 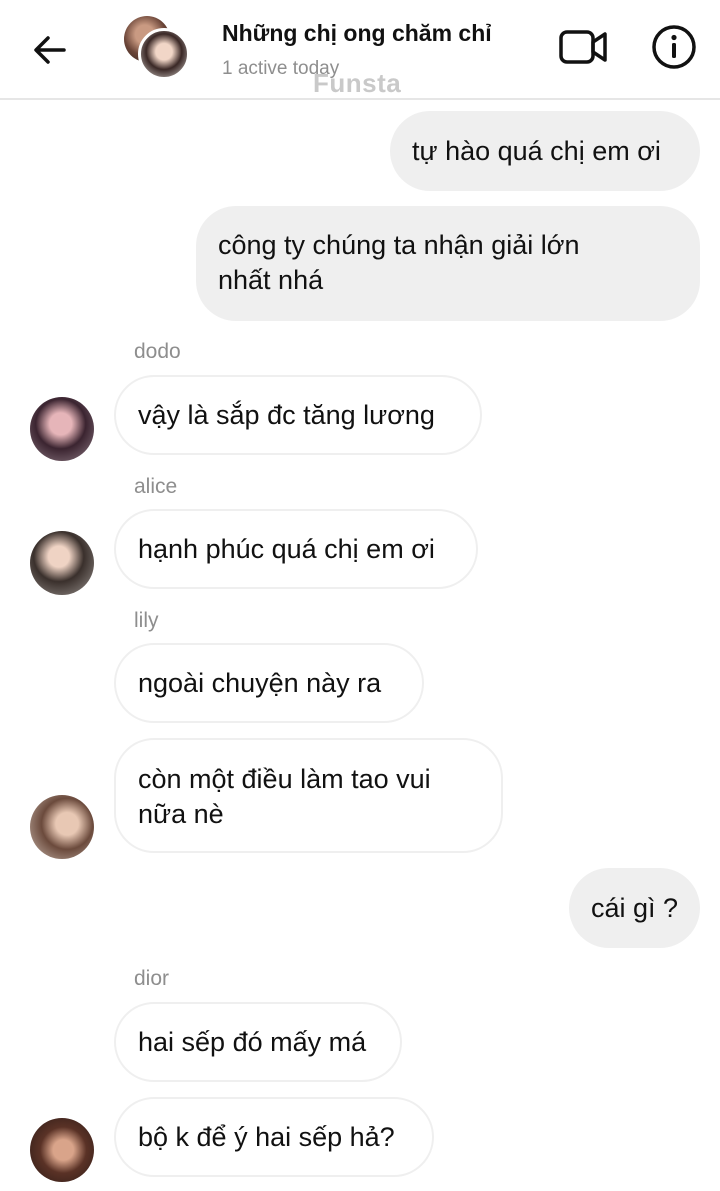 What do you see at coordinates (146, 620) in the screenshot?
I see `sender-name: lily` at bounding box center [146, 620].